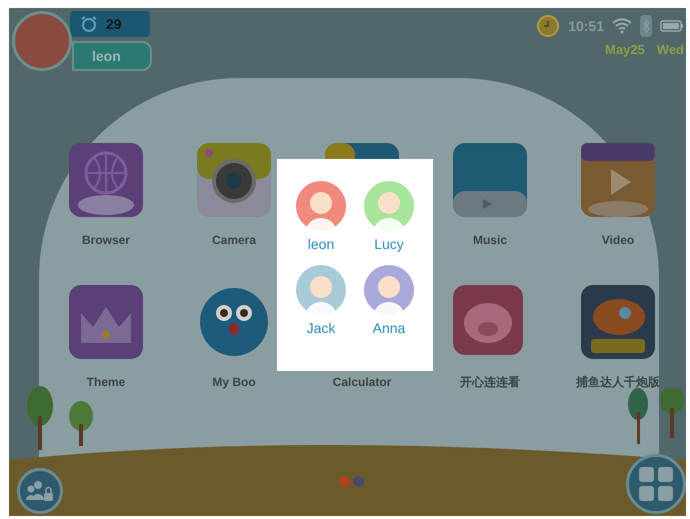  I want to click on profile-option: Lucy, so click(389, 216).